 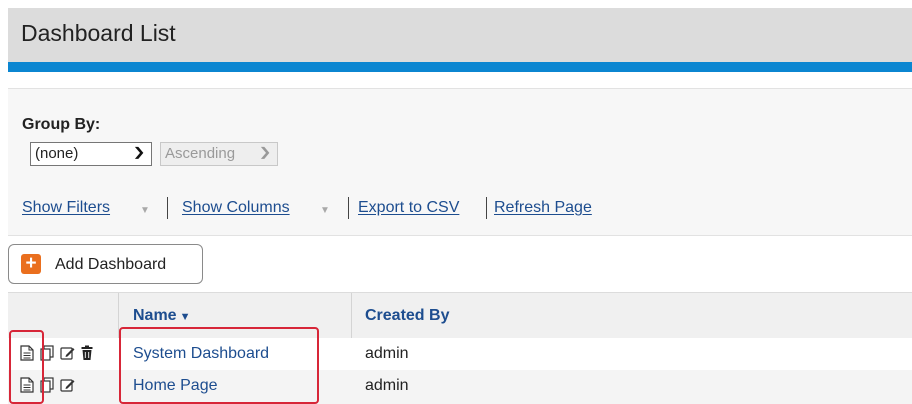 I want to click on refresh-page-link: Refresh Page, so click(x=543, y=208).